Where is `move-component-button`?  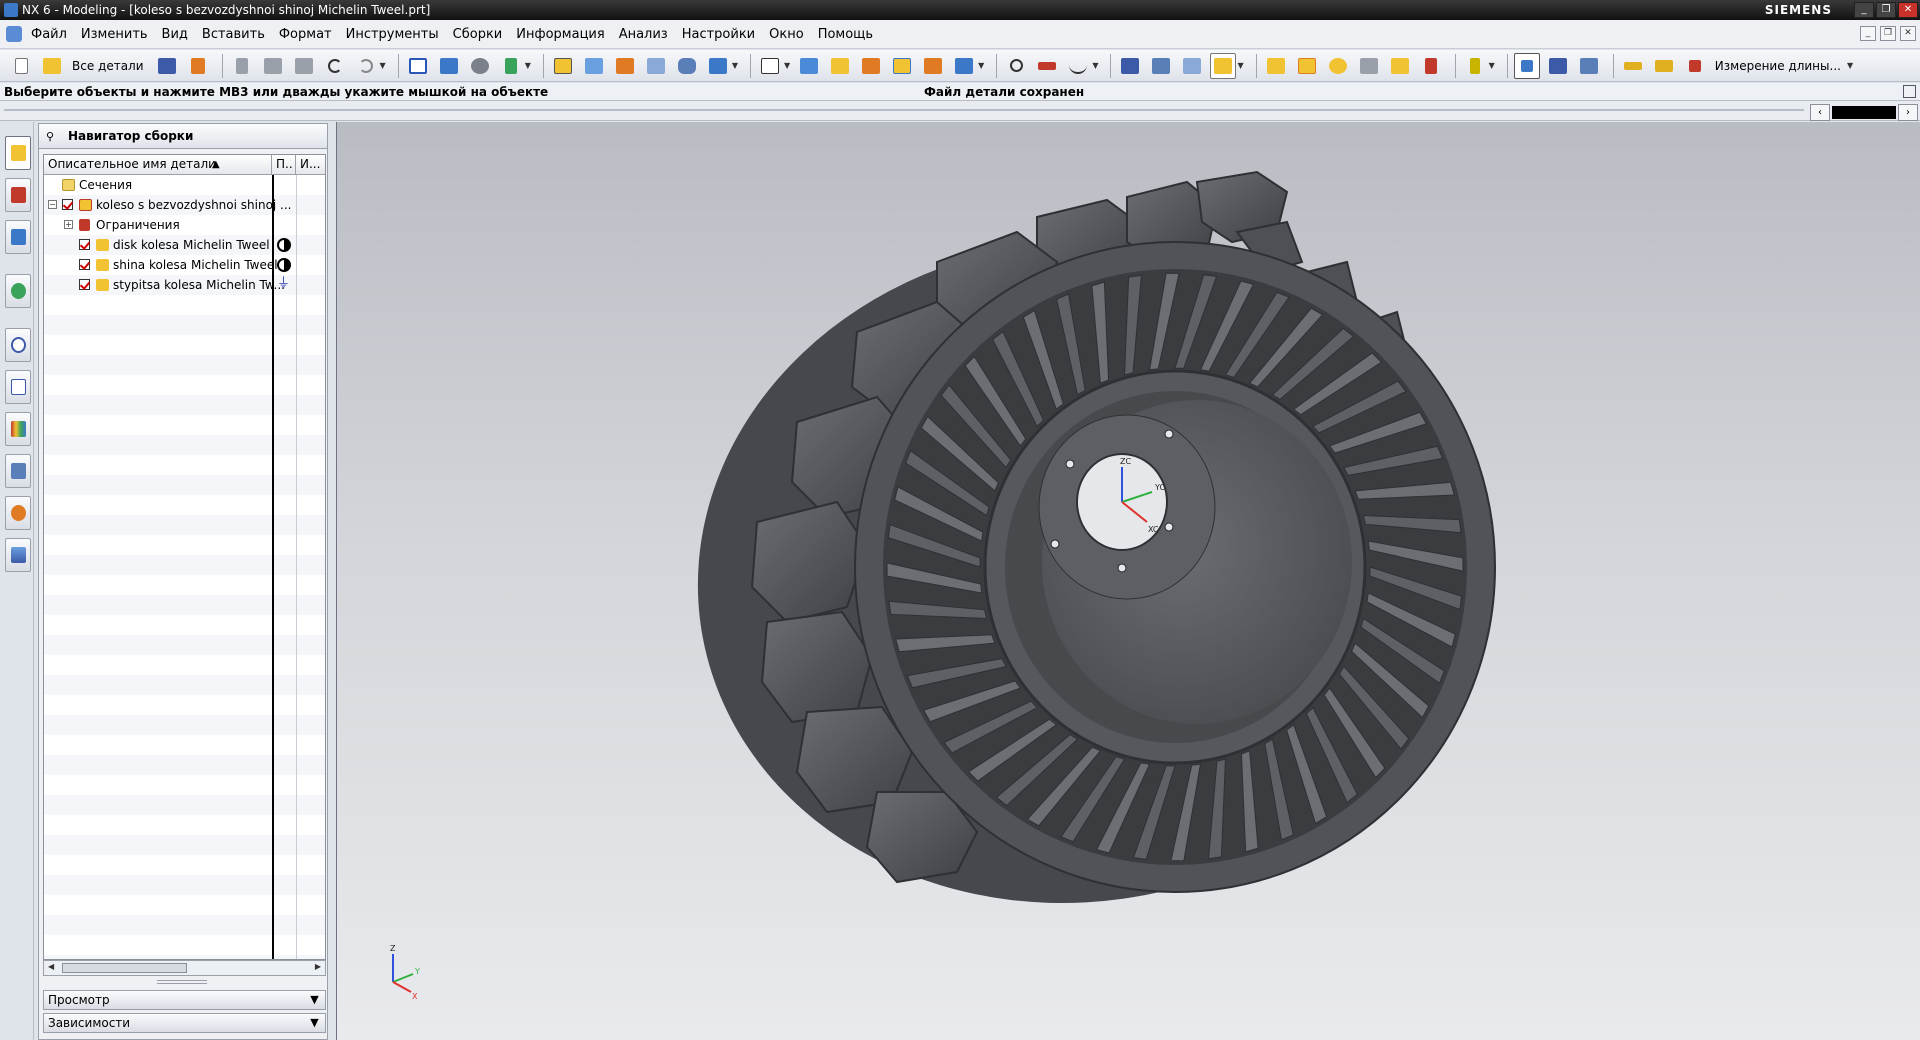 move-component-button is located at coordinates (933, 66).